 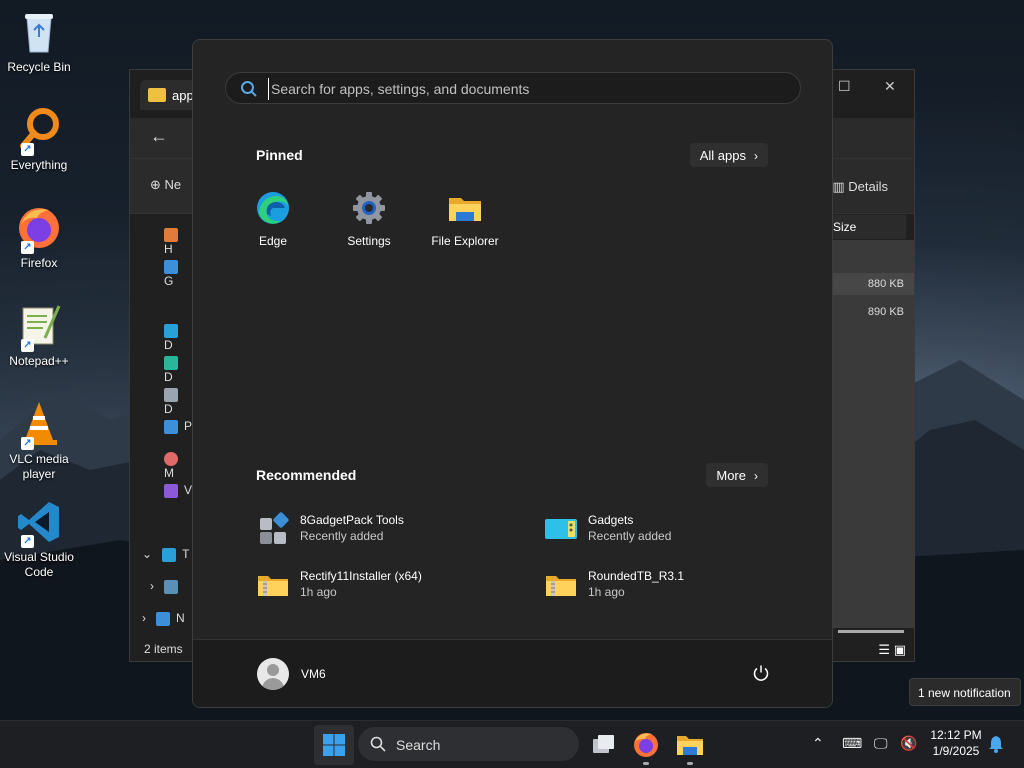 What do you see at coordinates (737, 475) in the screenshot?
I see `more-button: More ›` at bounding box center [737, 475].